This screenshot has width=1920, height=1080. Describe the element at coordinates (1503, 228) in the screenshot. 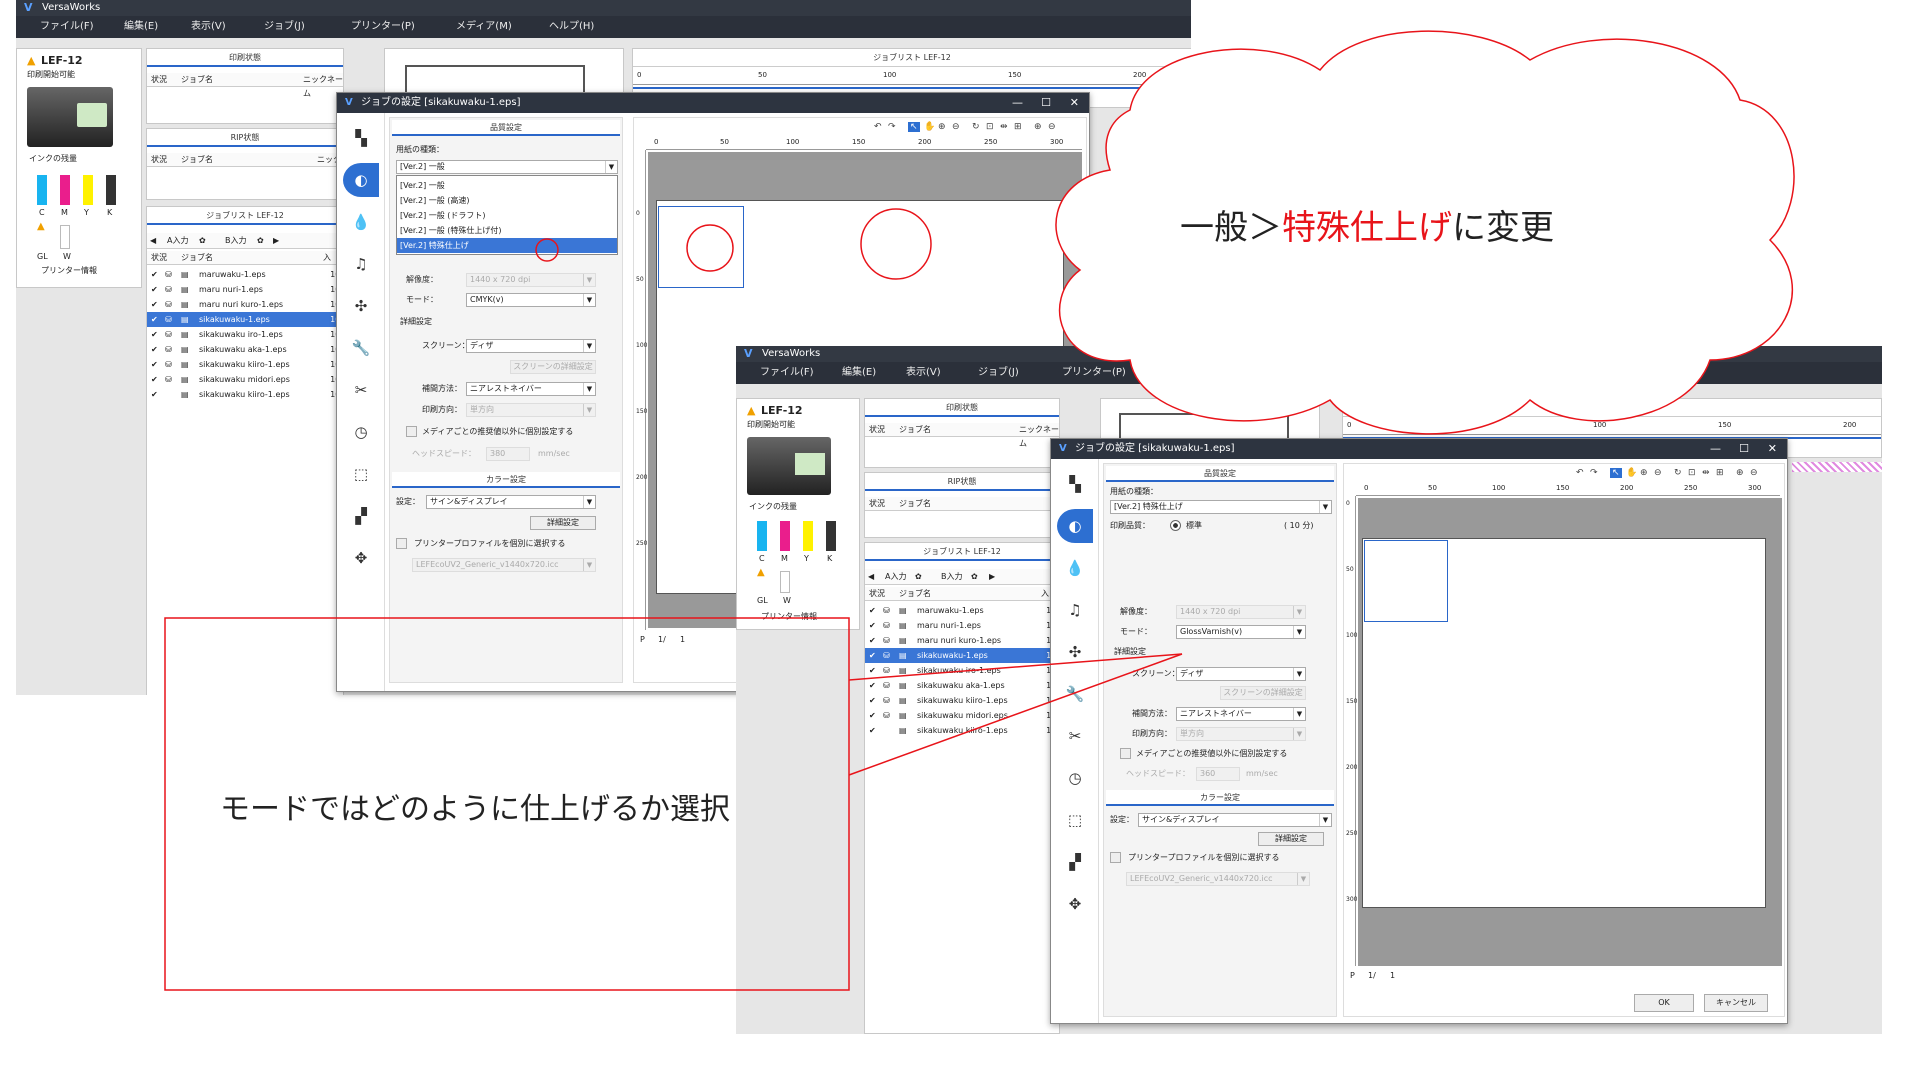

I see `cloud-text-suffix: に変更` at that location.